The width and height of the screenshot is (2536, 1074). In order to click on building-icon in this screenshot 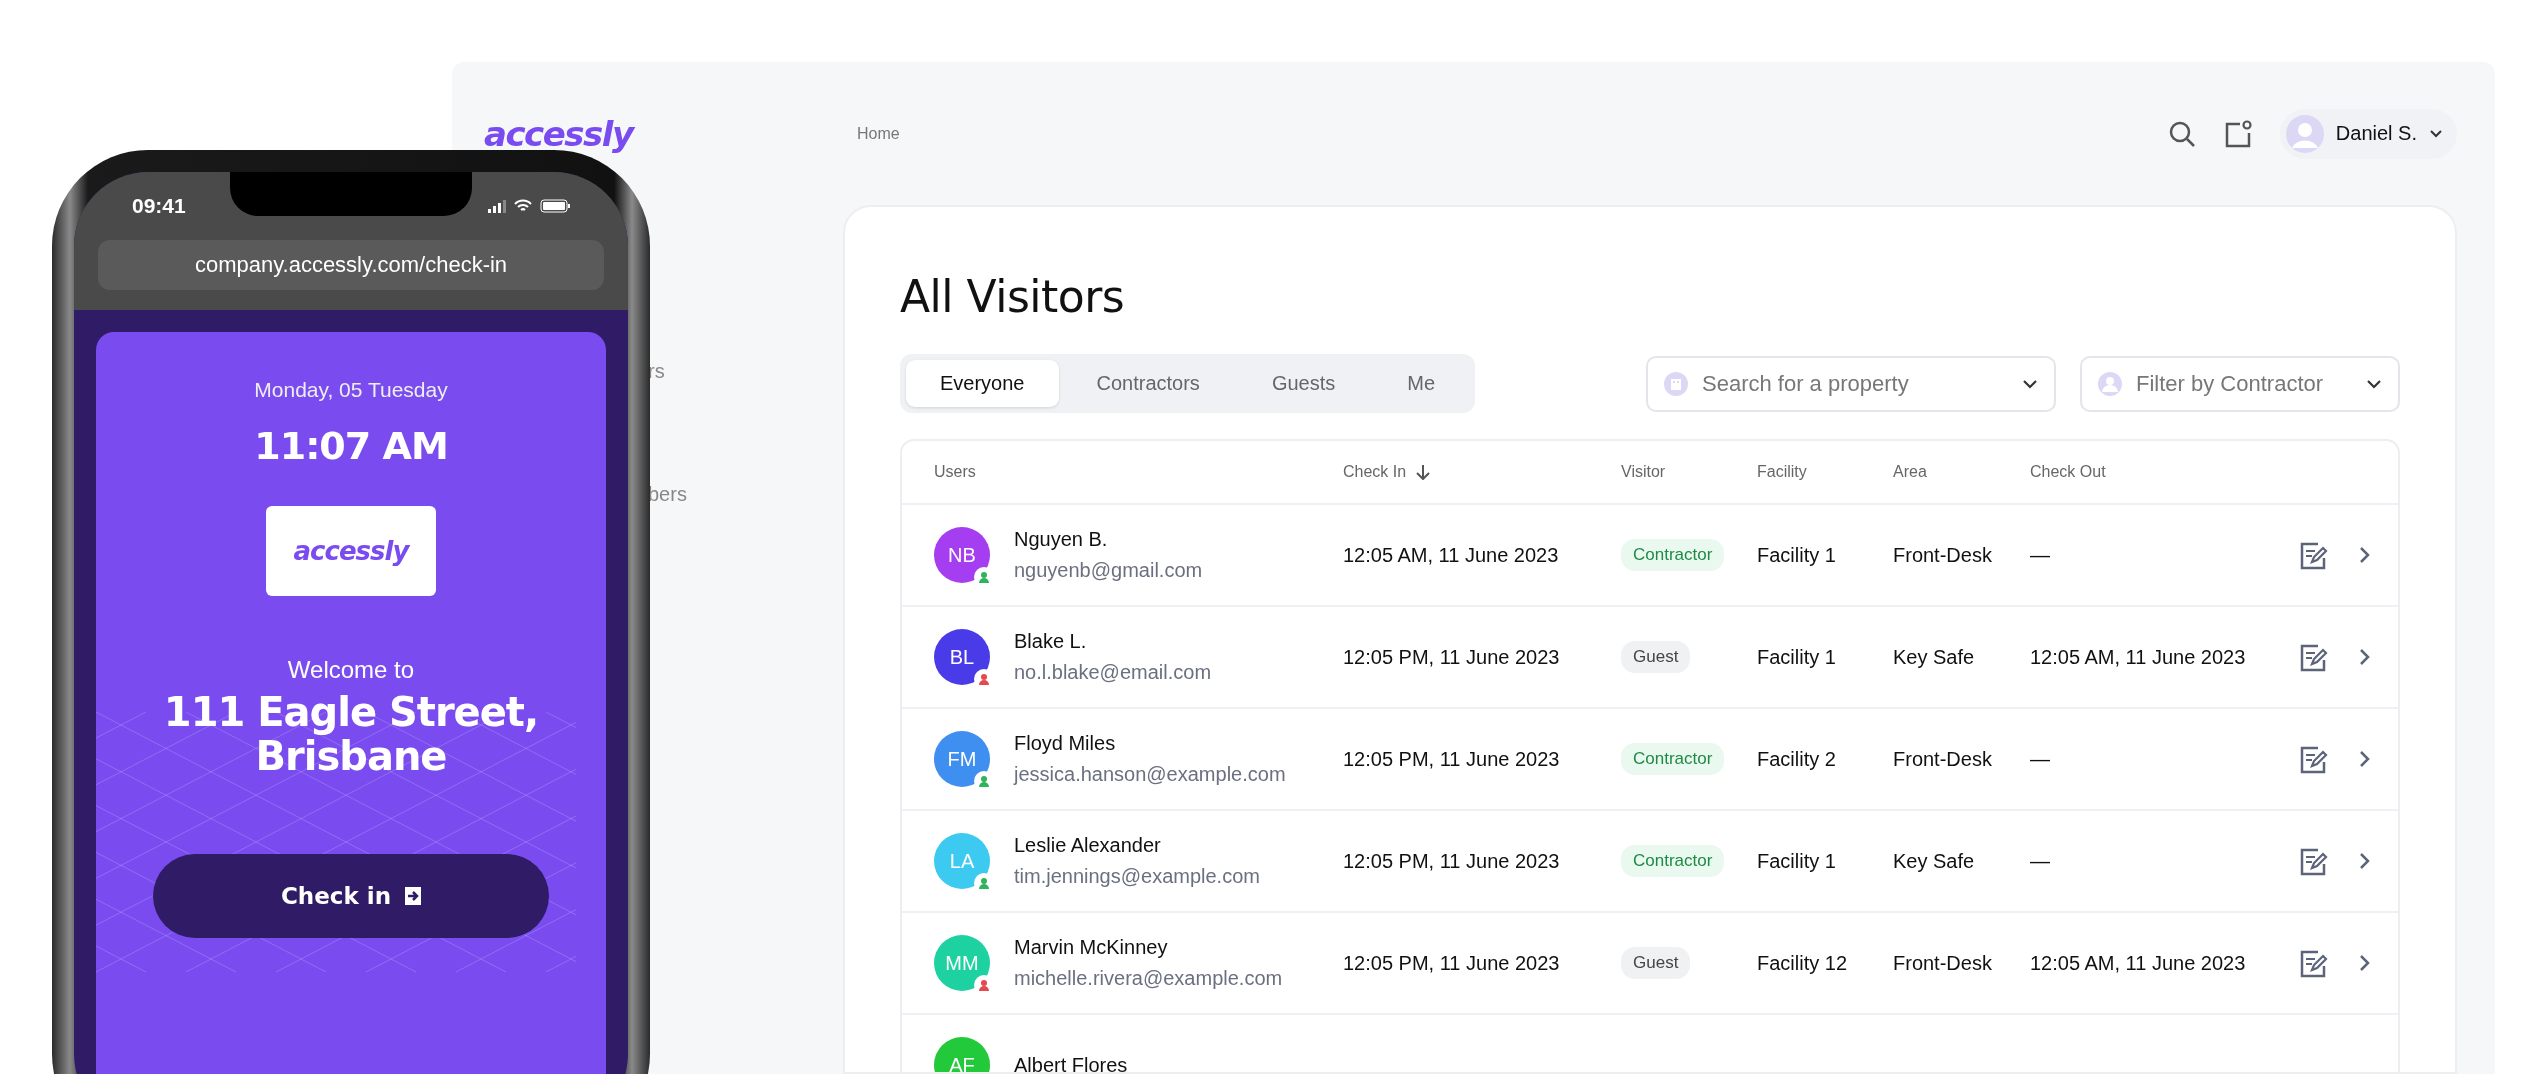, I will do `click(1676, 383)`.